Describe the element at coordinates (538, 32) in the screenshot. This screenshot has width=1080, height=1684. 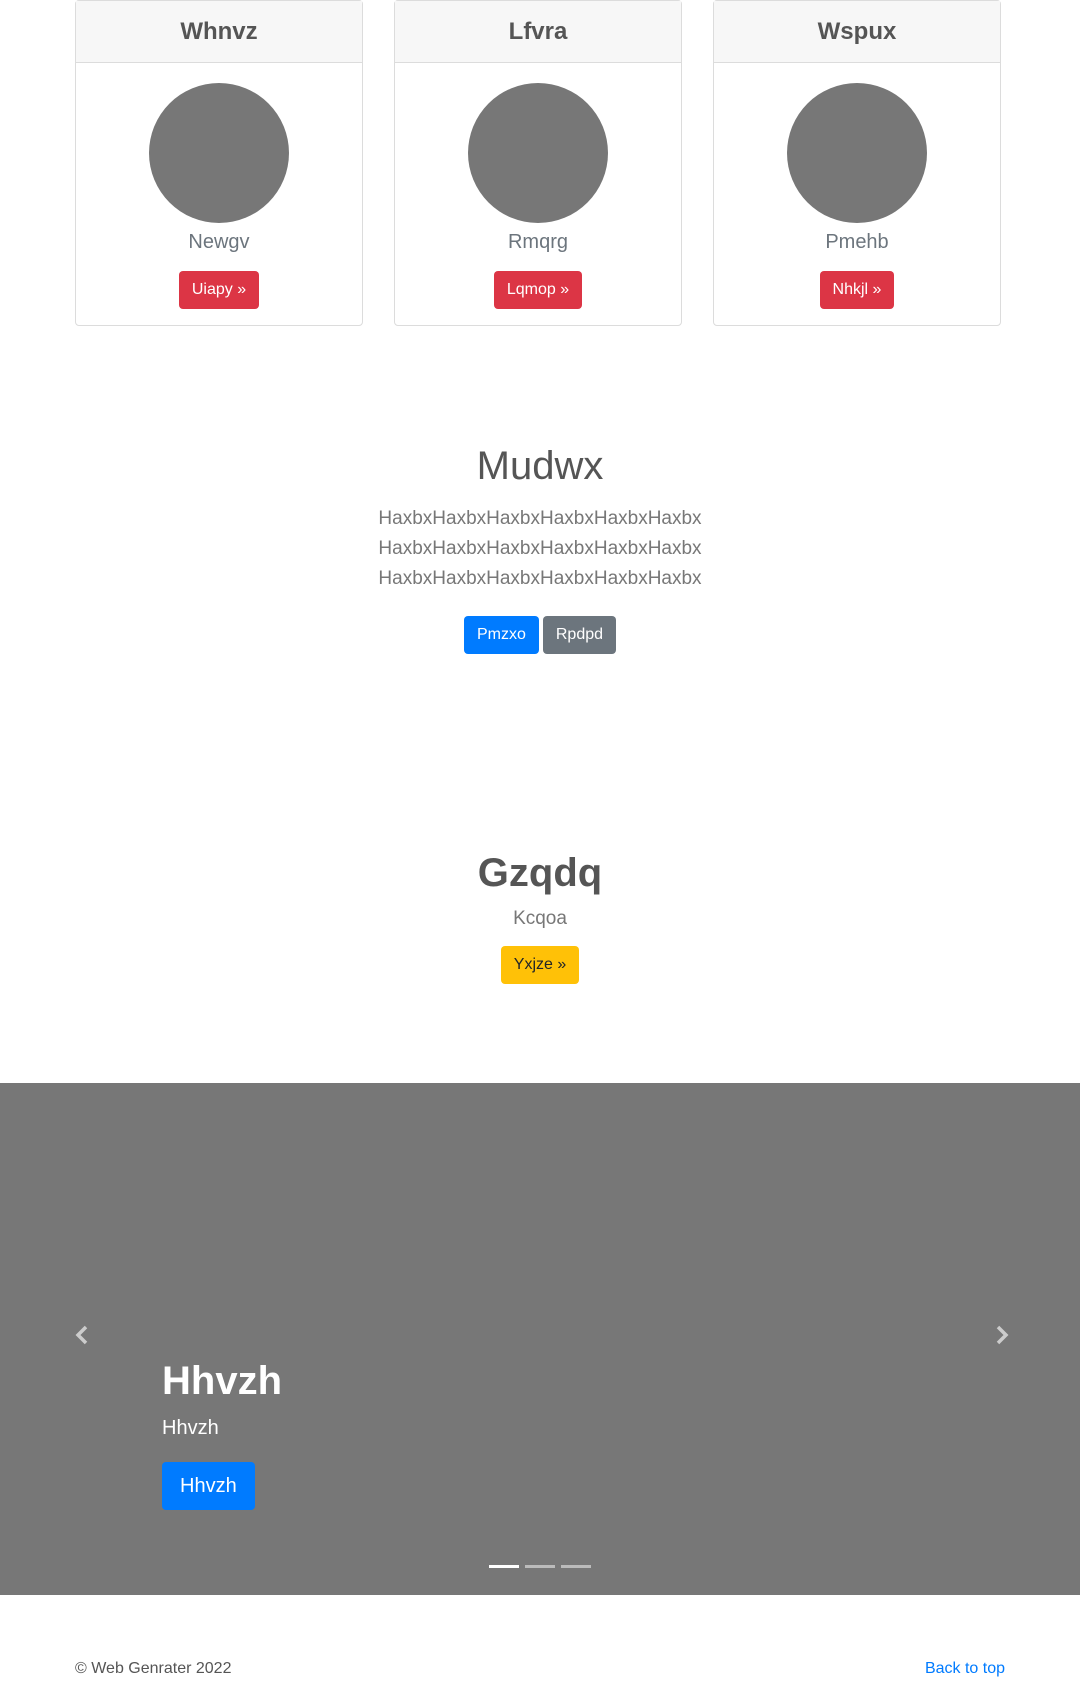
I see `card-title: Lfvra` at that location.